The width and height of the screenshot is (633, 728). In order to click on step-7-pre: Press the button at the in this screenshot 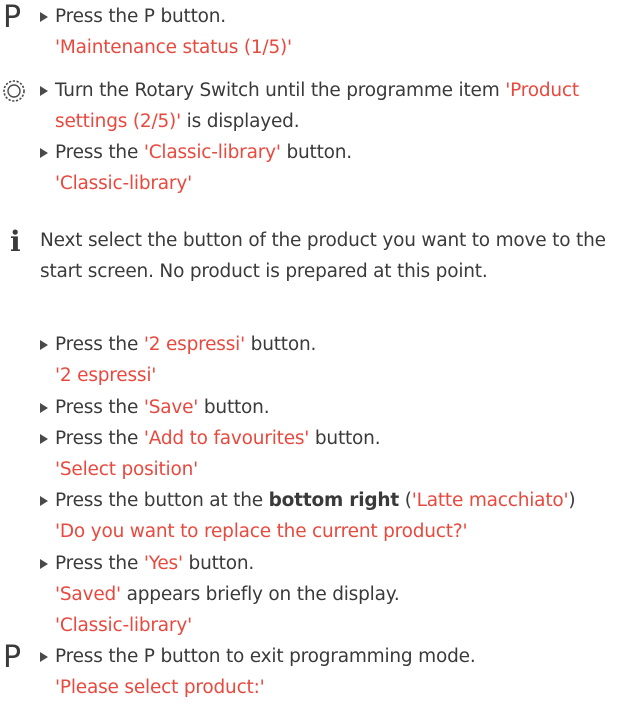, I will do `click(162, 500)`.